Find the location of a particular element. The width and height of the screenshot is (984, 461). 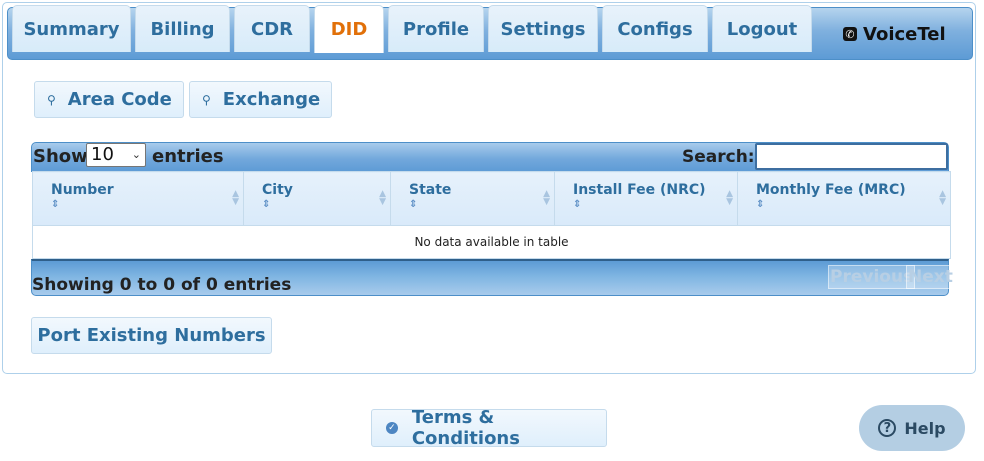

column-header-label: Number is located at coordinates (82, 190).